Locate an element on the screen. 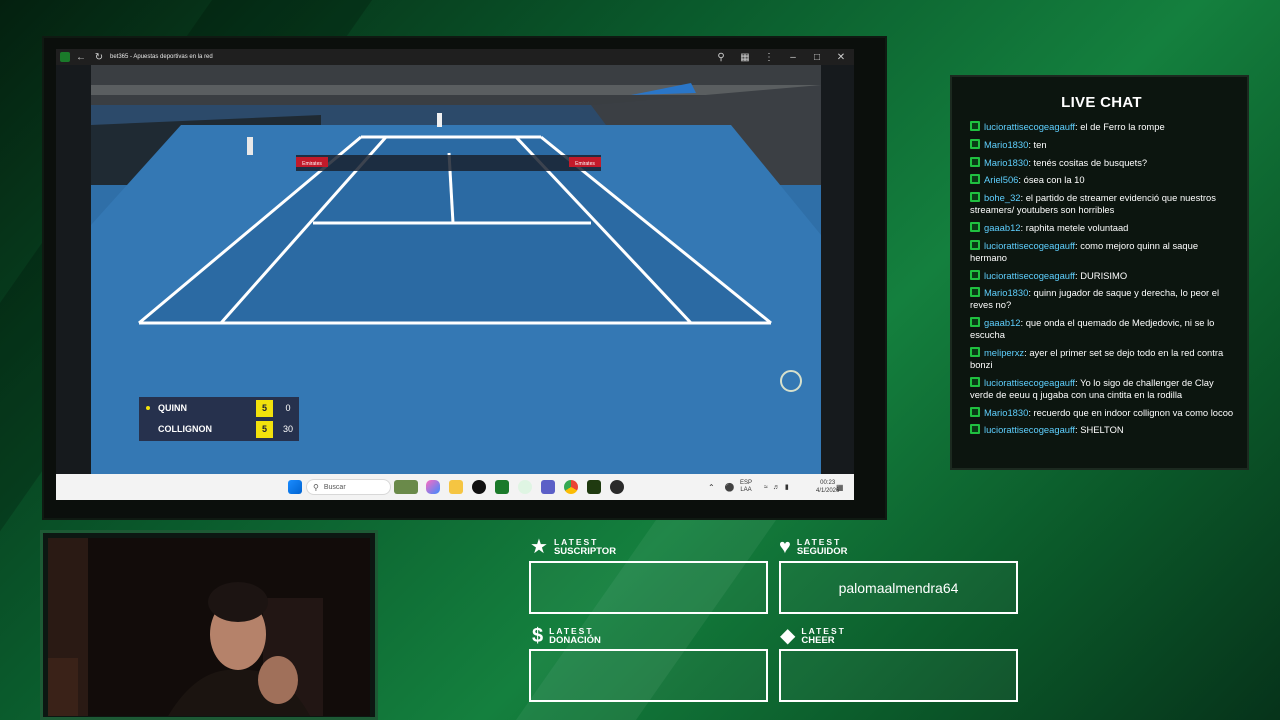 The width and height of the screenshot is (1280, 720). tennis-scoreboard: QUINN 5 0 COLLIGNON 5 30 is located at coordinates (219, 419).